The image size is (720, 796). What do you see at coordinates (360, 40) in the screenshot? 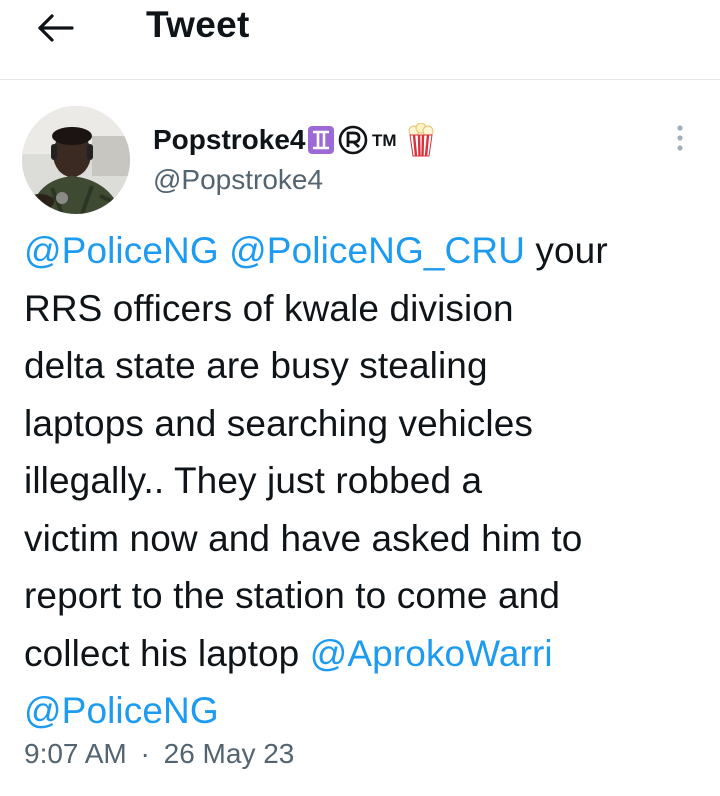
I see `top-bar: Tweet` at bounding box center [360, 40].